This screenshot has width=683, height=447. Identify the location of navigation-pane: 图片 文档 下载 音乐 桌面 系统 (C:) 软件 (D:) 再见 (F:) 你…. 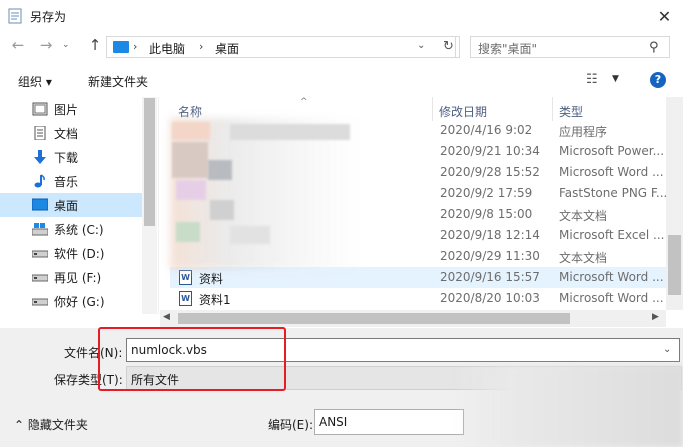
(79, 205).